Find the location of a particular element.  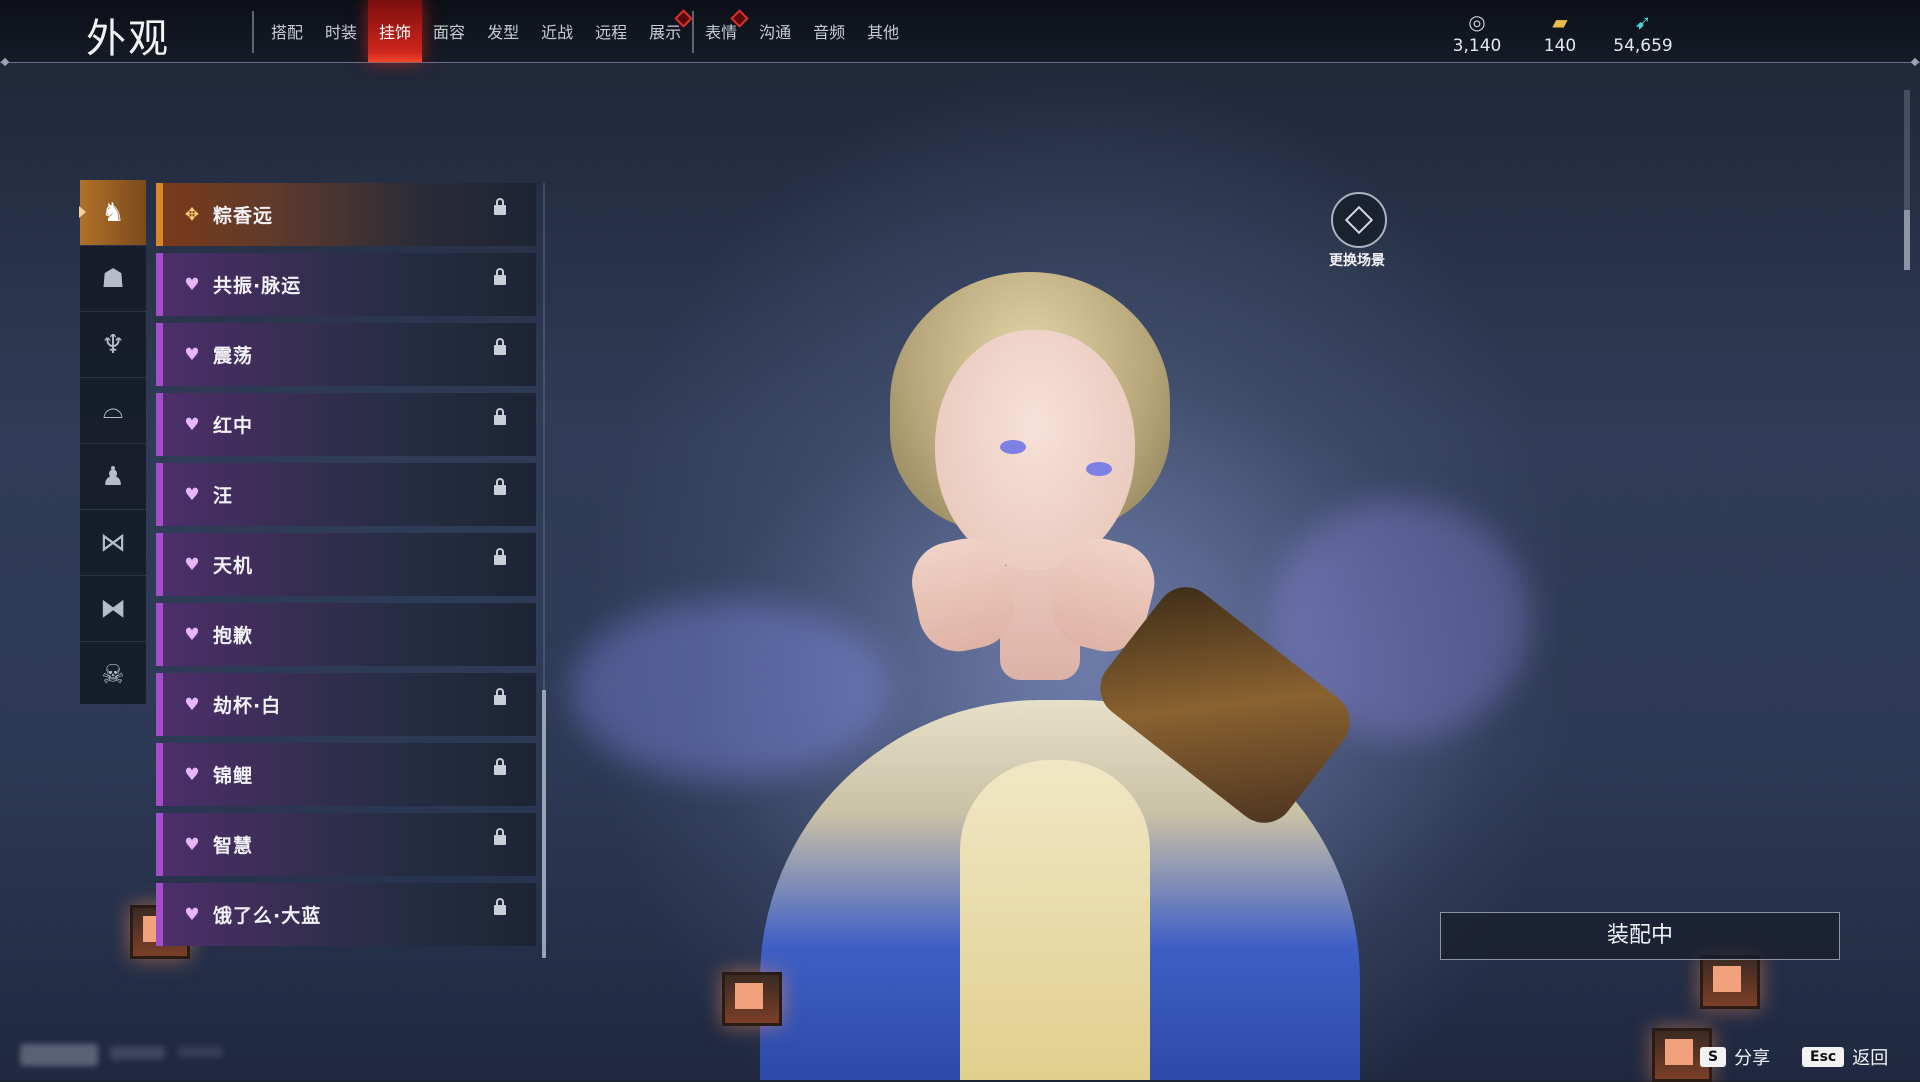

esc-key: Esc is located at coordinates (1823, 1057).